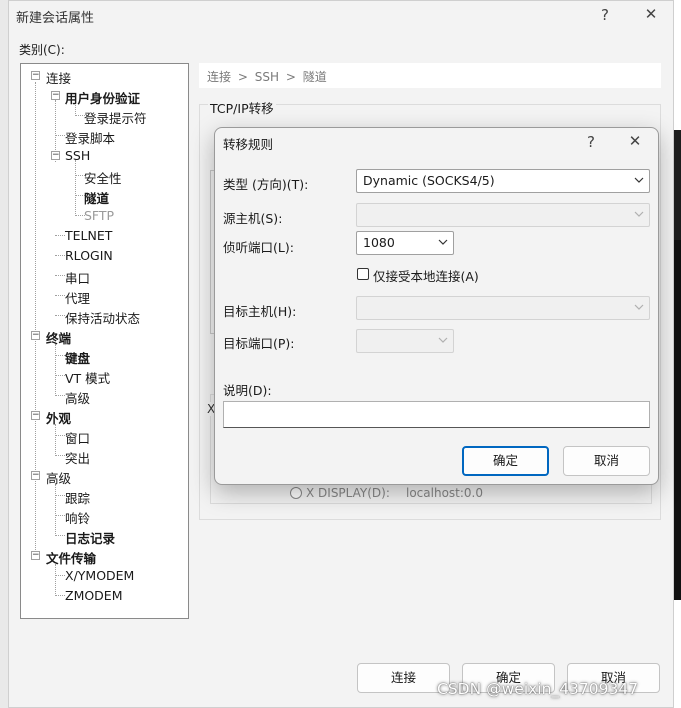  I want to click on local-only-checkbox, so click(363, 274).